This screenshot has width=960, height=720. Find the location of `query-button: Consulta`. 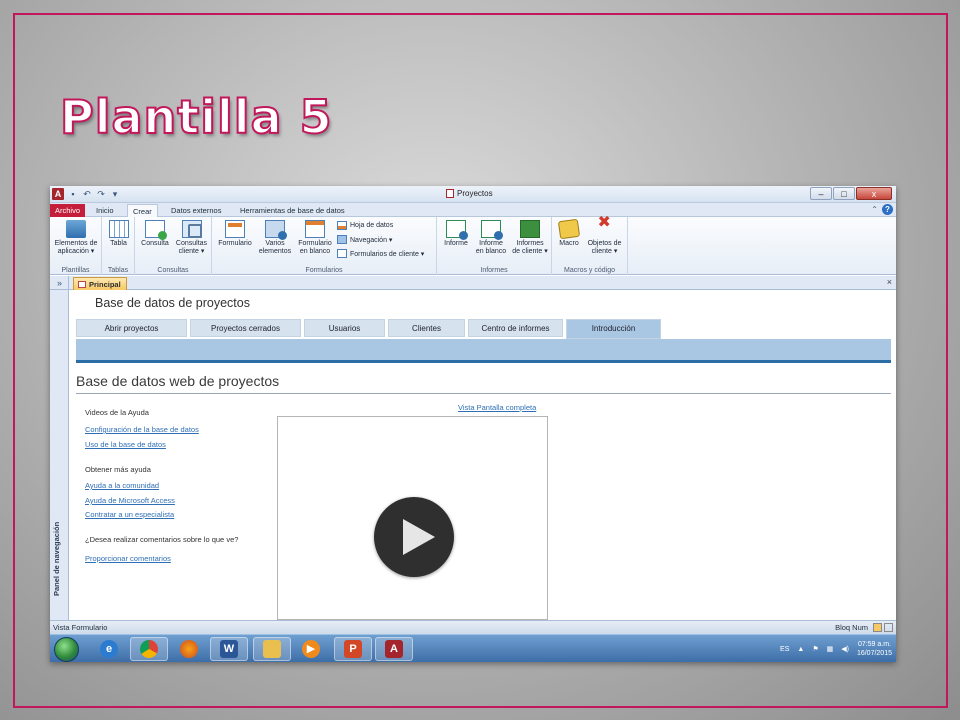

query-button: Consulta is located at coordinates (155, 234).